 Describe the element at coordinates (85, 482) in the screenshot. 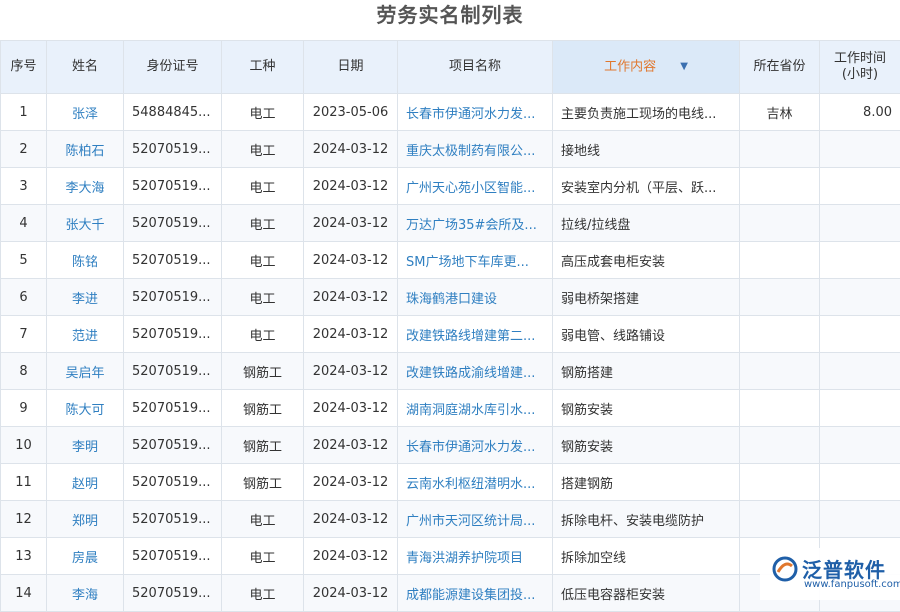

I see `row-name: 赵明` at that location.